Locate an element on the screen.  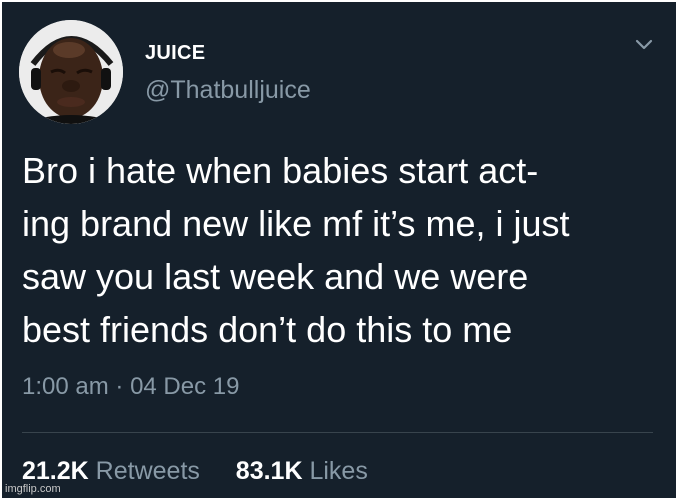
likes-stat: 83.1K Likes is located at coordinates (302, 471).